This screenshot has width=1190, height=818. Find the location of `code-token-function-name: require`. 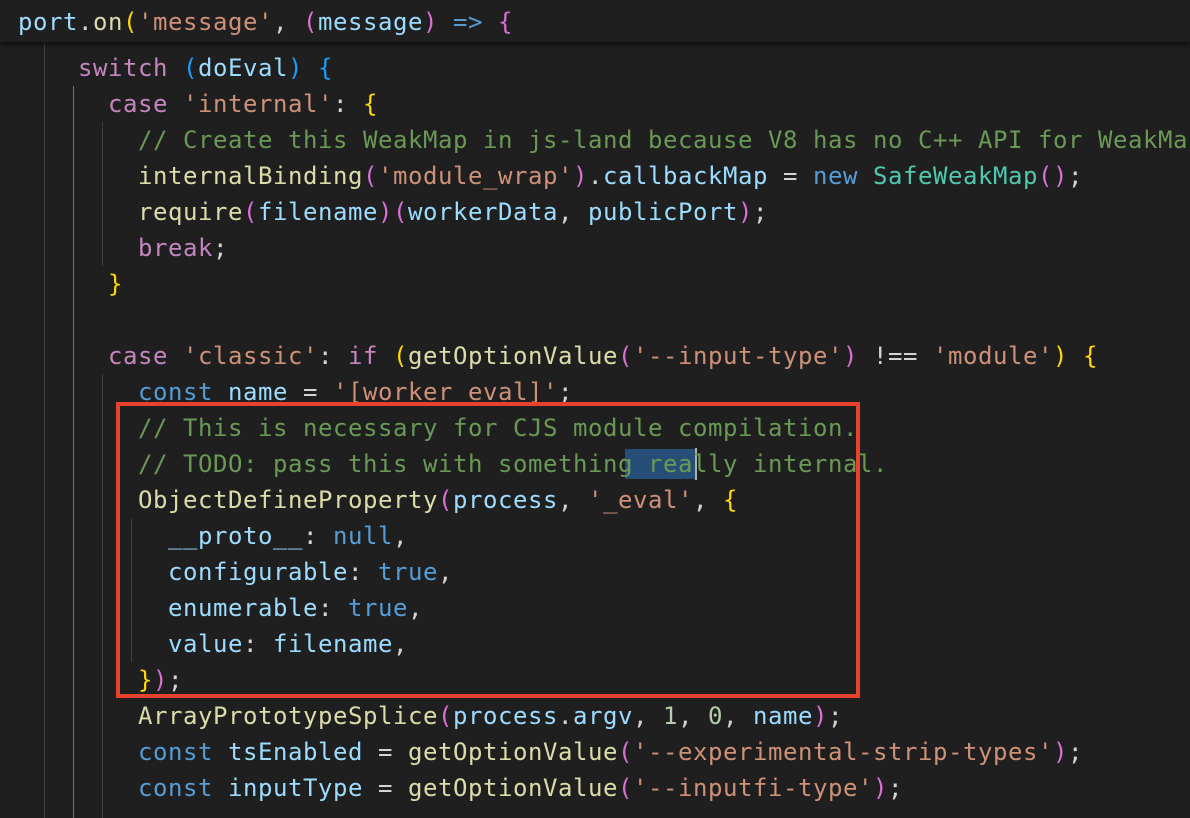

code-token-function-name: require is located at coordinates (190, 212).